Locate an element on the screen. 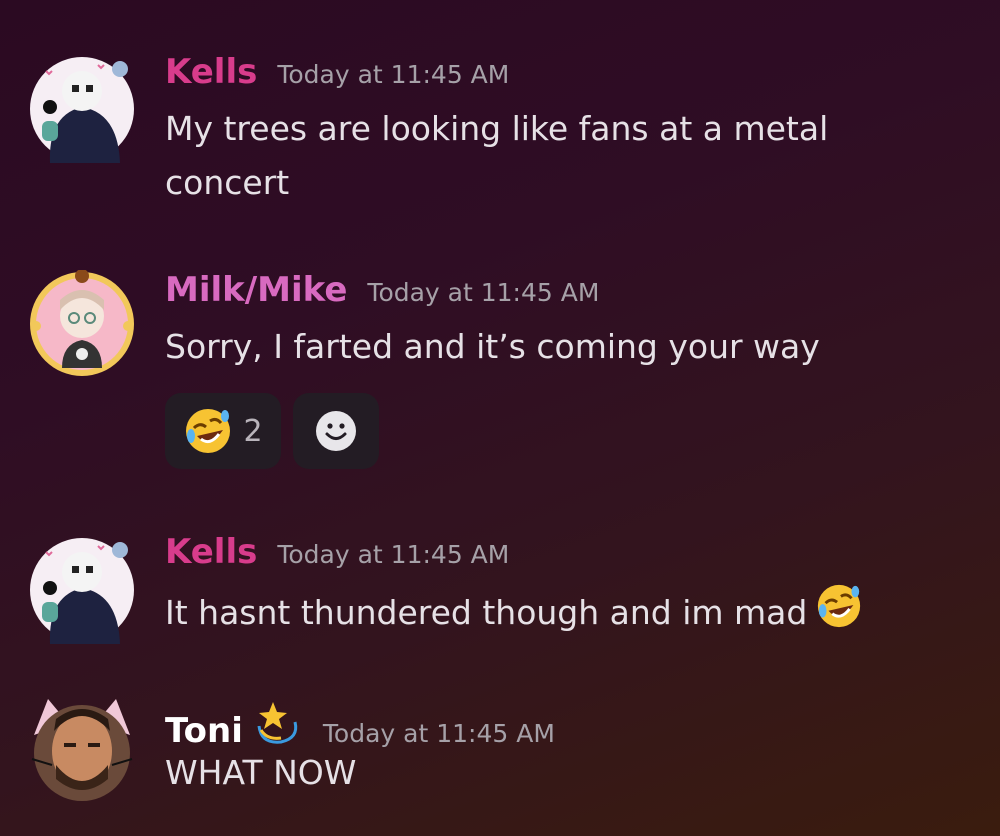  dizzy-emoji is located at coordinates (277, 724).